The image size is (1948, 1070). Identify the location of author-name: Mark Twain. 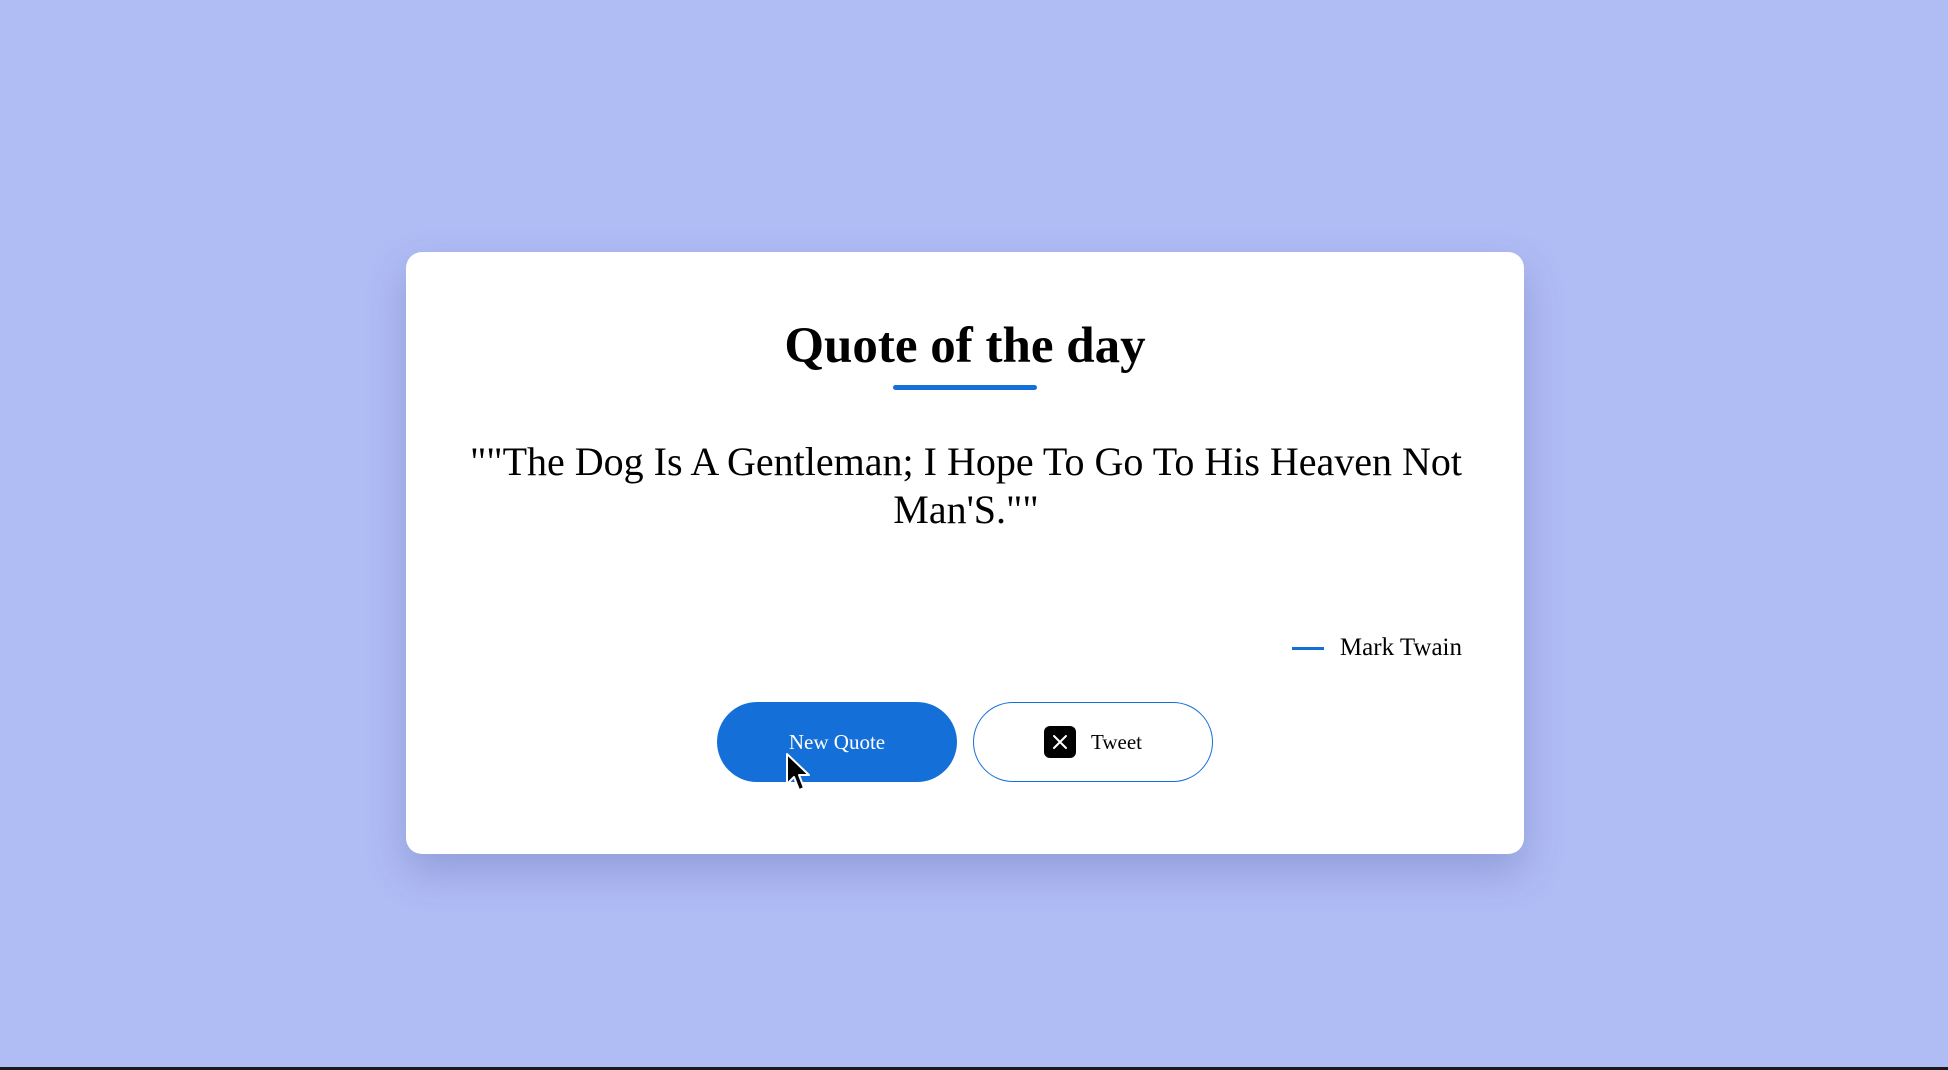
(1400, 647).